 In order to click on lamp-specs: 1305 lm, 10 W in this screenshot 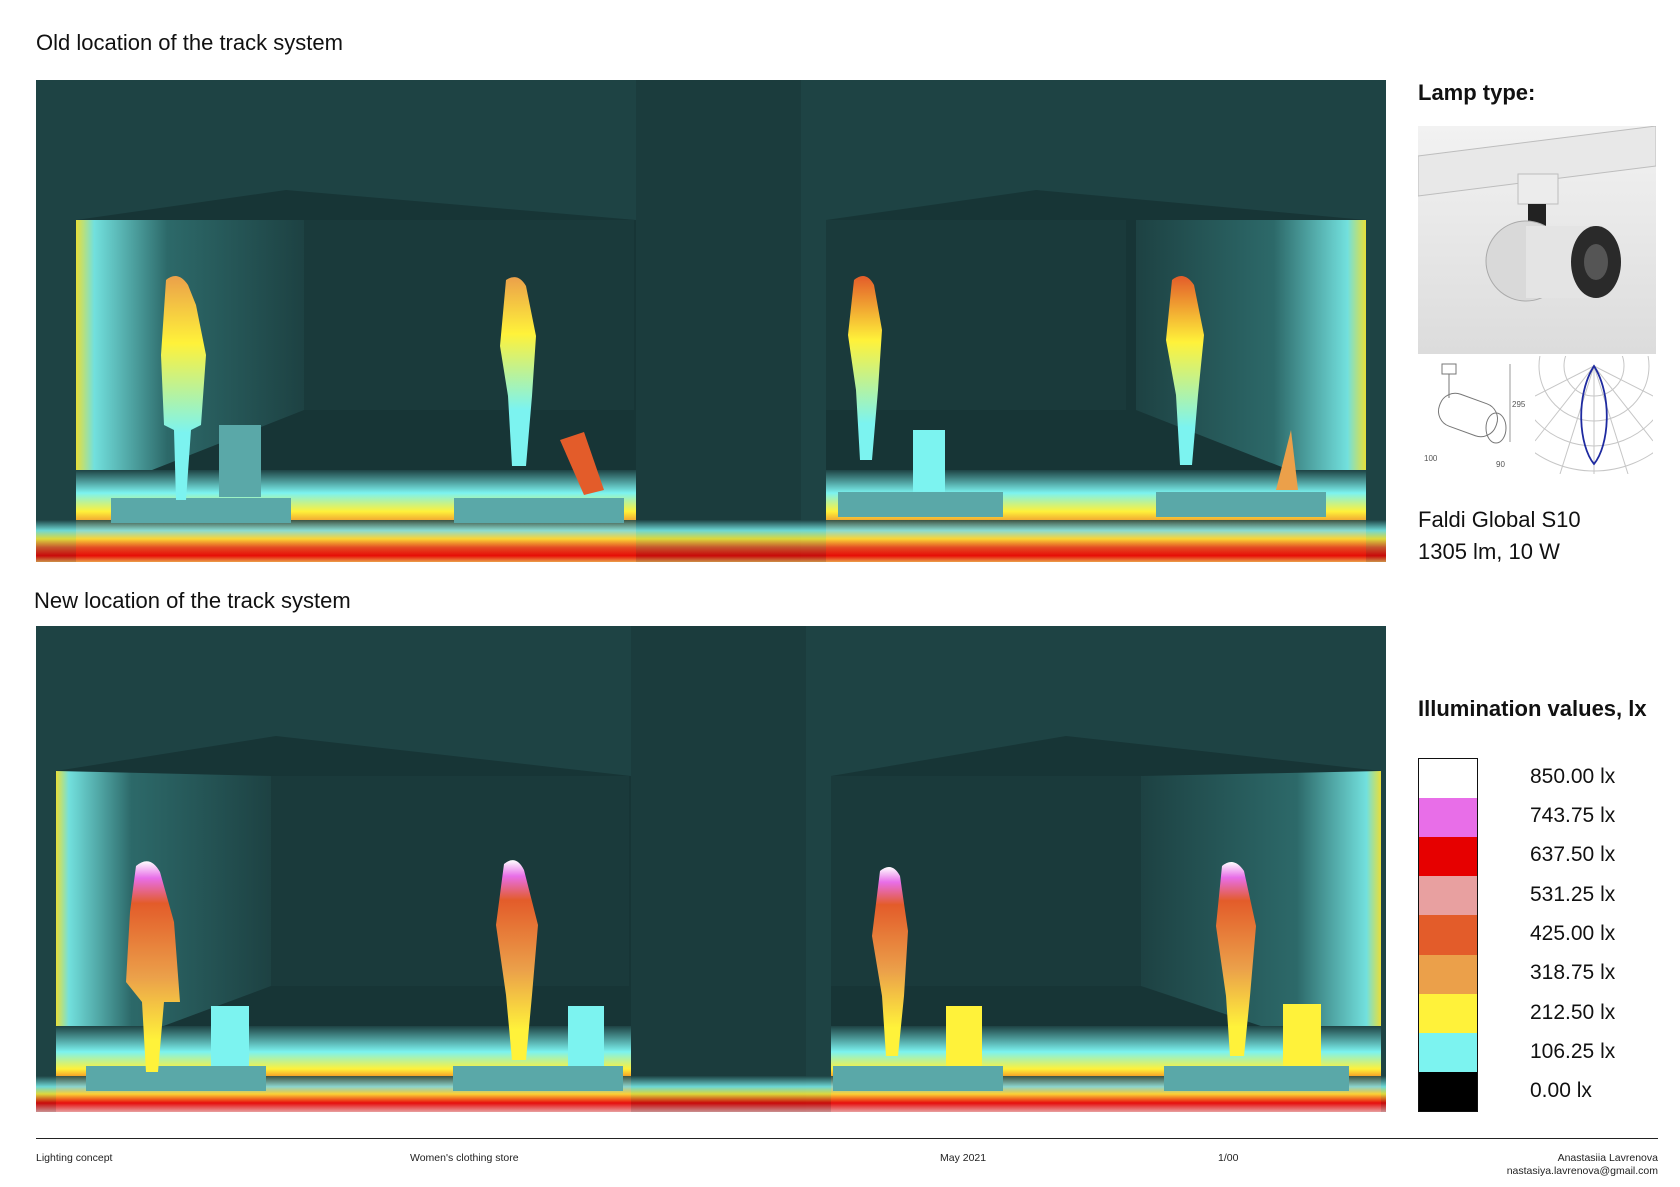, I will do `click(1489, 551)`.